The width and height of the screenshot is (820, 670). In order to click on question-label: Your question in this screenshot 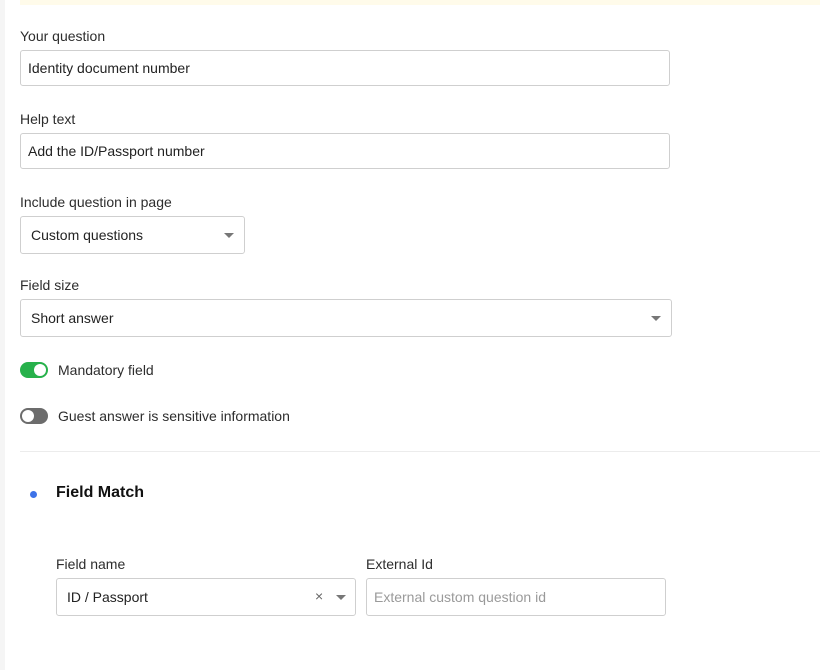, I will do `click(63, 36)`.